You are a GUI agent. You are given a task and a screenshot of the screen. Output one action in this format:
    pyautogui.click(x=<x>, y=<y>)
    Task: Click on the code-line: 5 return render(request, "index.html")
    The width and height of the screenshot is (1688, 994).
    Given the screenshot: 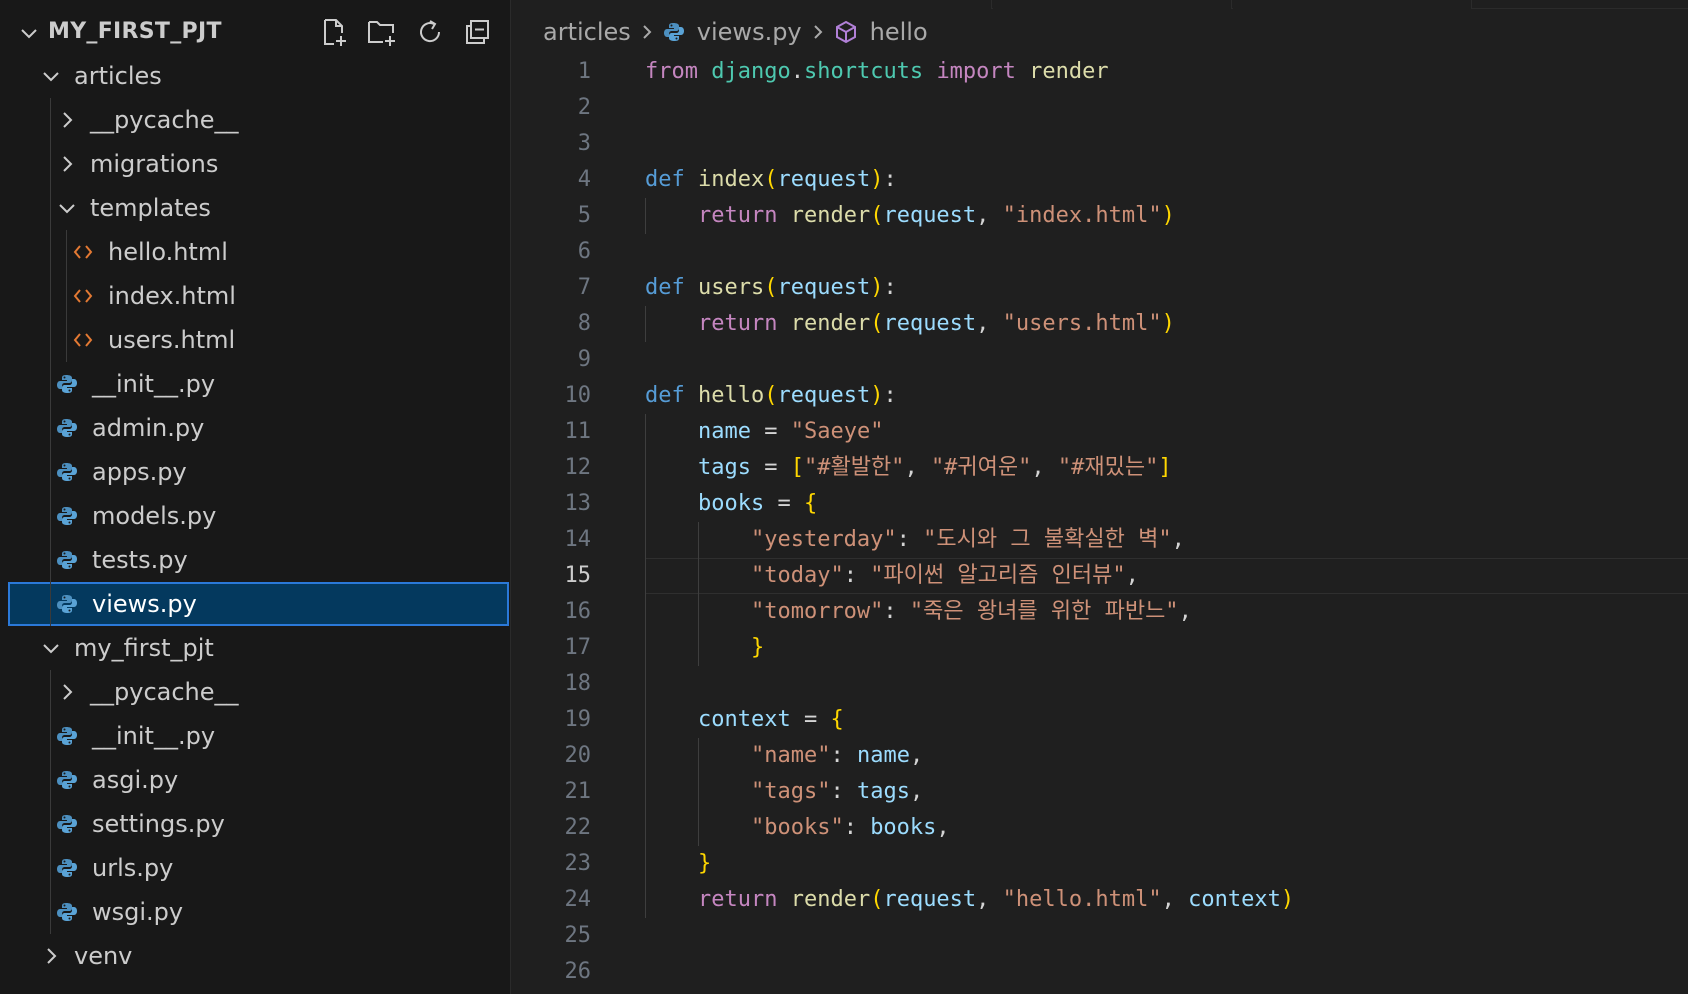 What is the action you would take?
    pyautogui.click(x=1099, y=216)
    